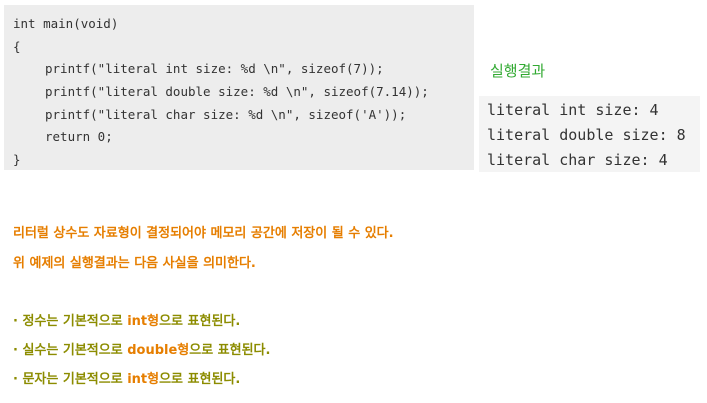 The width and height of the screenshot is (707, 403). What do you see at coordinates (17, 46) in the screenshot?
I see `code-line: {` at bounding box center [17, 46].